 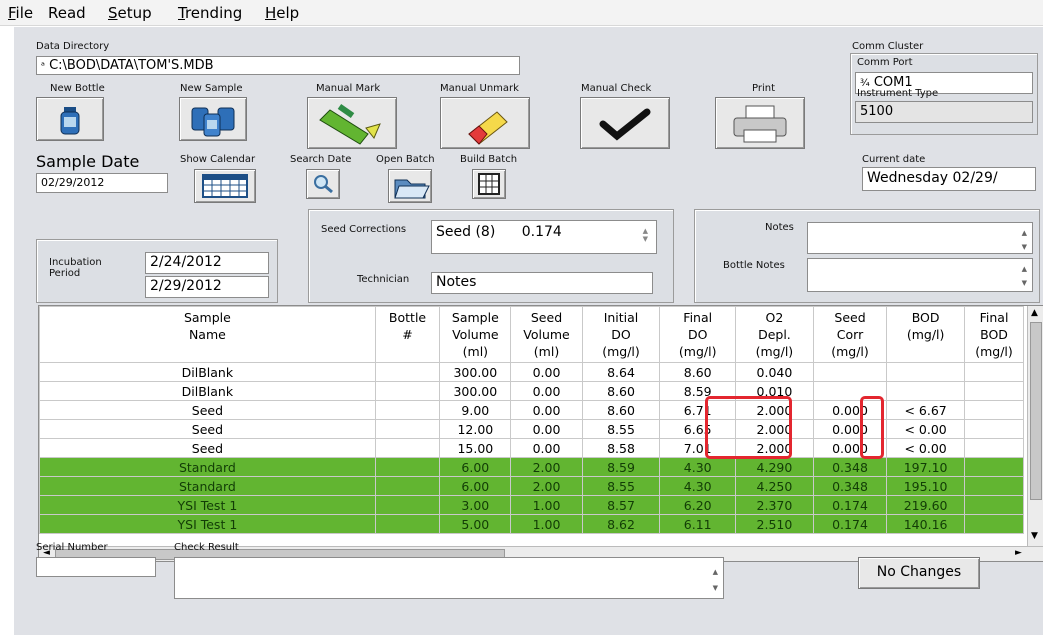 What do you see at coordinates (207, 334) in the screenshot?
I see `column-header: Sample Name` at bounding box center [207, 334].